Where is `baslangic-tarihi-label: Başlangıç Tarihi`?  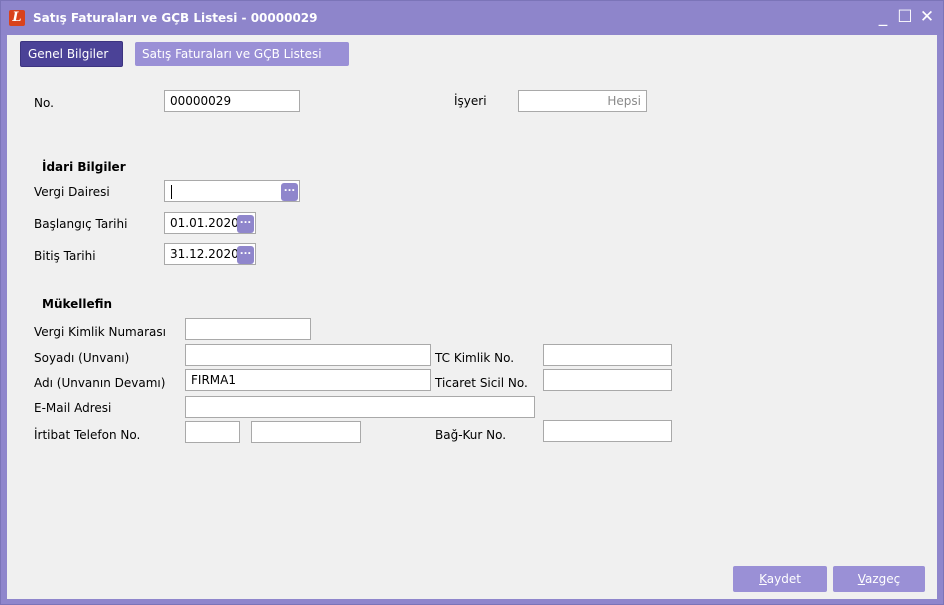
baslangic-tarihi-label: Başlangıç Tarihi is located at coordinates (81, 224).